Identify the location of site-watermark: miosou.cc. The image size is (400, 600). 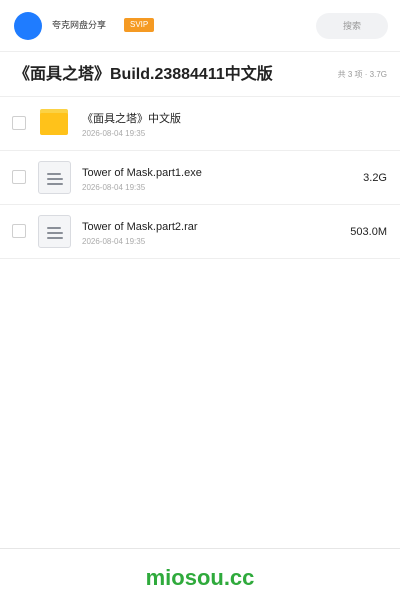
(200, 577).